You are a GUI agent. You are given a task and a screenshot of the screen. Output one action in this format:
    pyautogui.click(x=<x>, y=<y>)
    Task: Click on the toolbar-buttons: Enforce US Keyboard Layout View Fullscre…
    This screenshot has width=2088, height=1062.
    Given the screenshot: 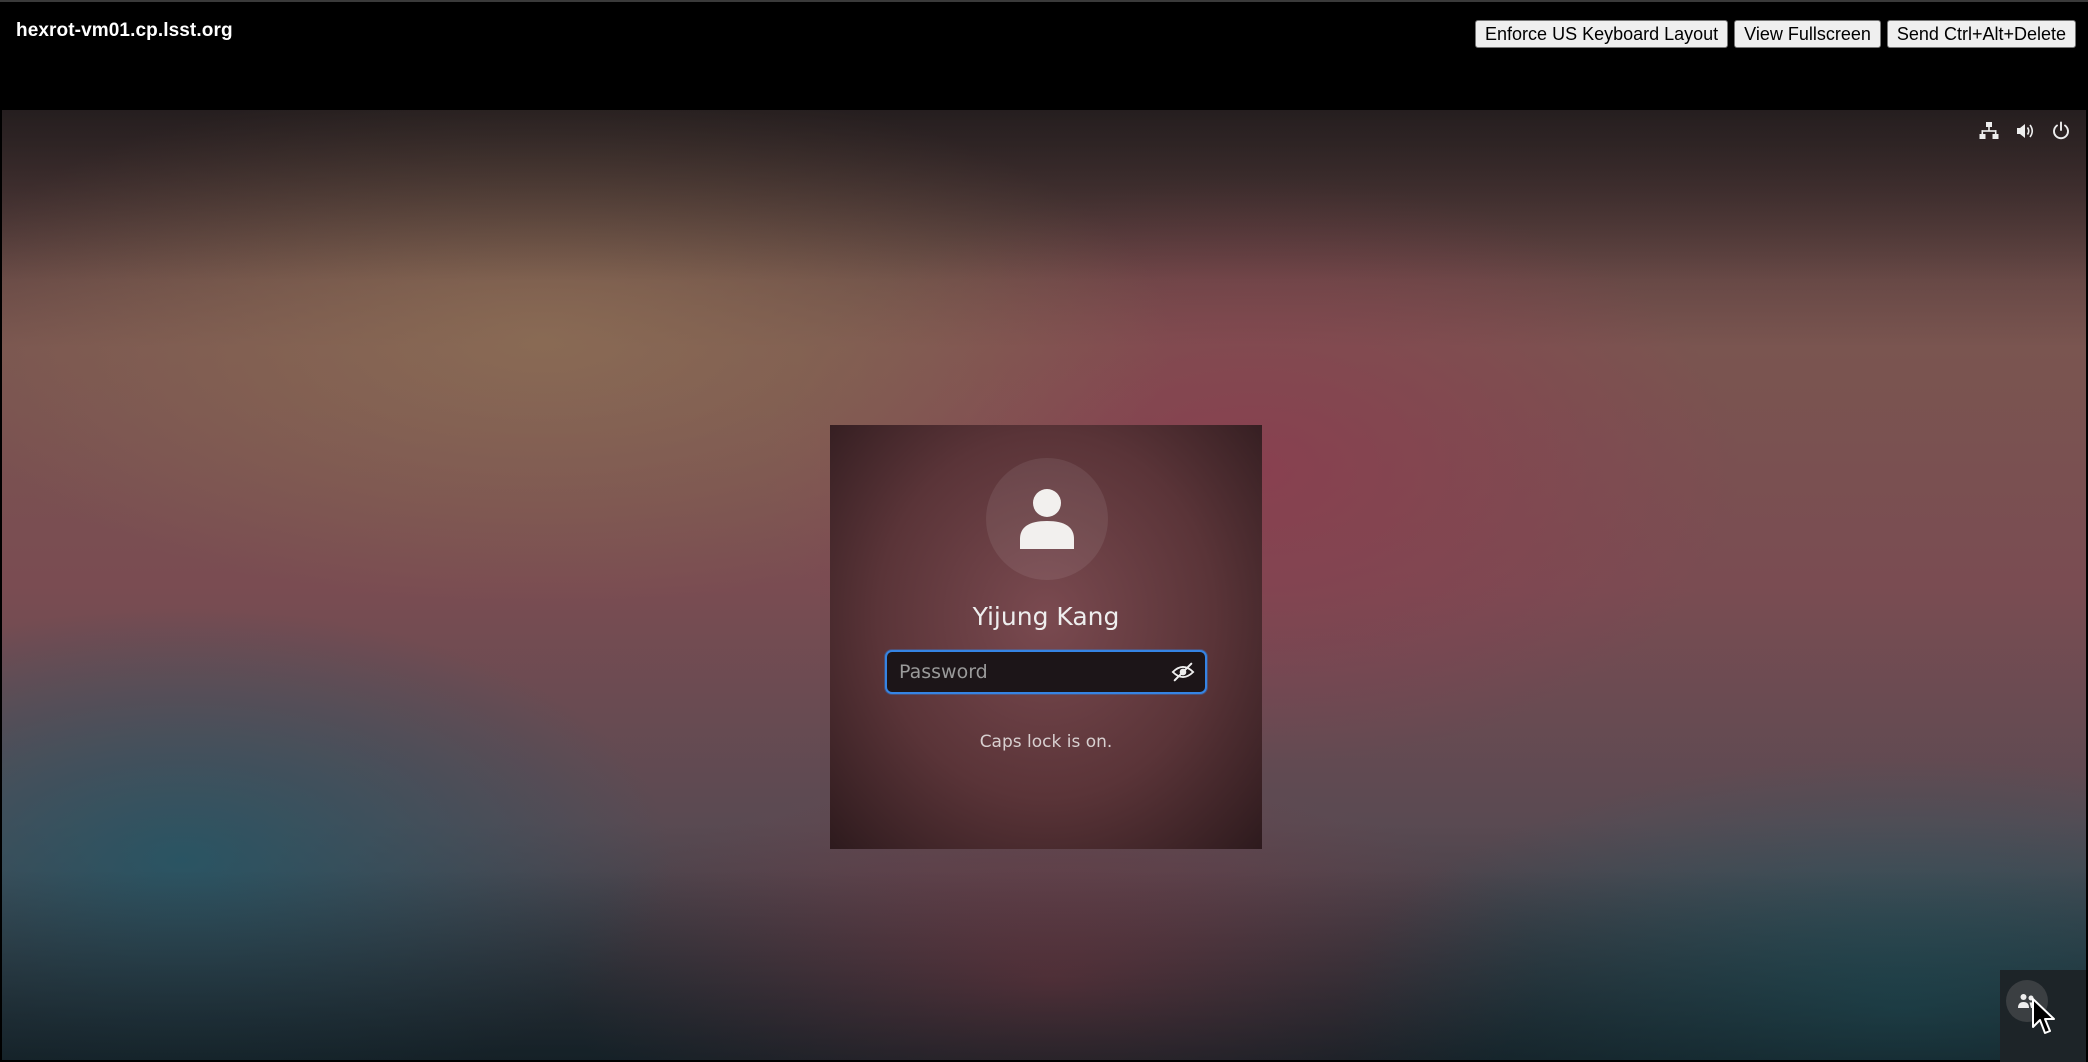 What is the action you would take?
    pyautogui.click(x=1775, y=34)
    